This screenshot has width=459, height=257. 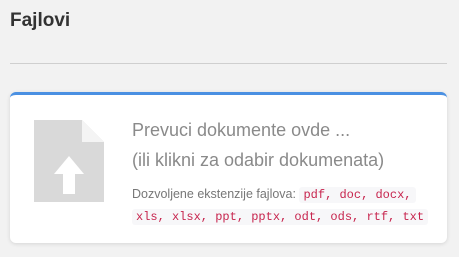 What do you see at coordinates (228, 63) in the screenshot?
I see `divider` at bounding box center [228, 63].